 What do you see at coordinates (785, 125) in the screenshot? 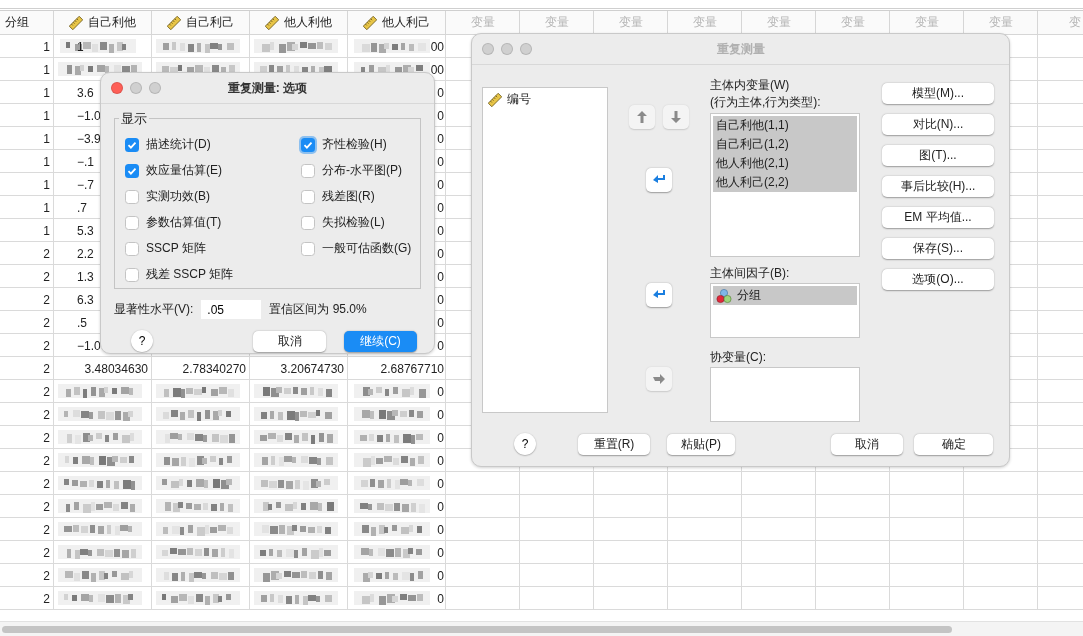
I see `list-item: 自己利他(1,1)` at bounding box center [785, 125].